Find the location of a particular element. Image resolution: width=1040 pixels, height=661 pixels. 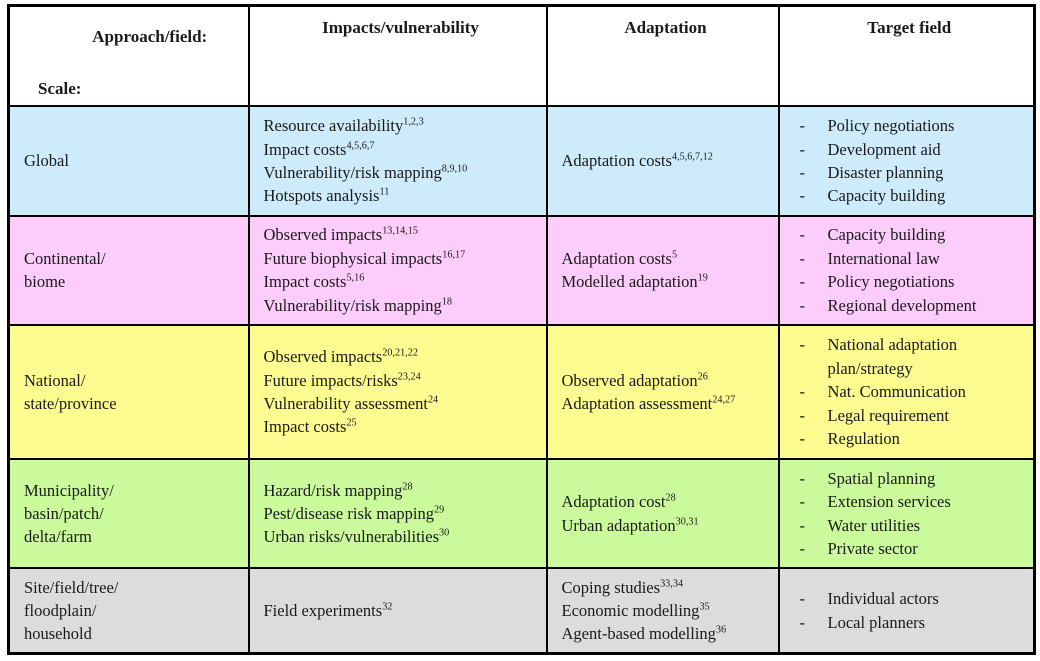

impact-entry: Impact costs5,16 is located at coordinates (401, 281).